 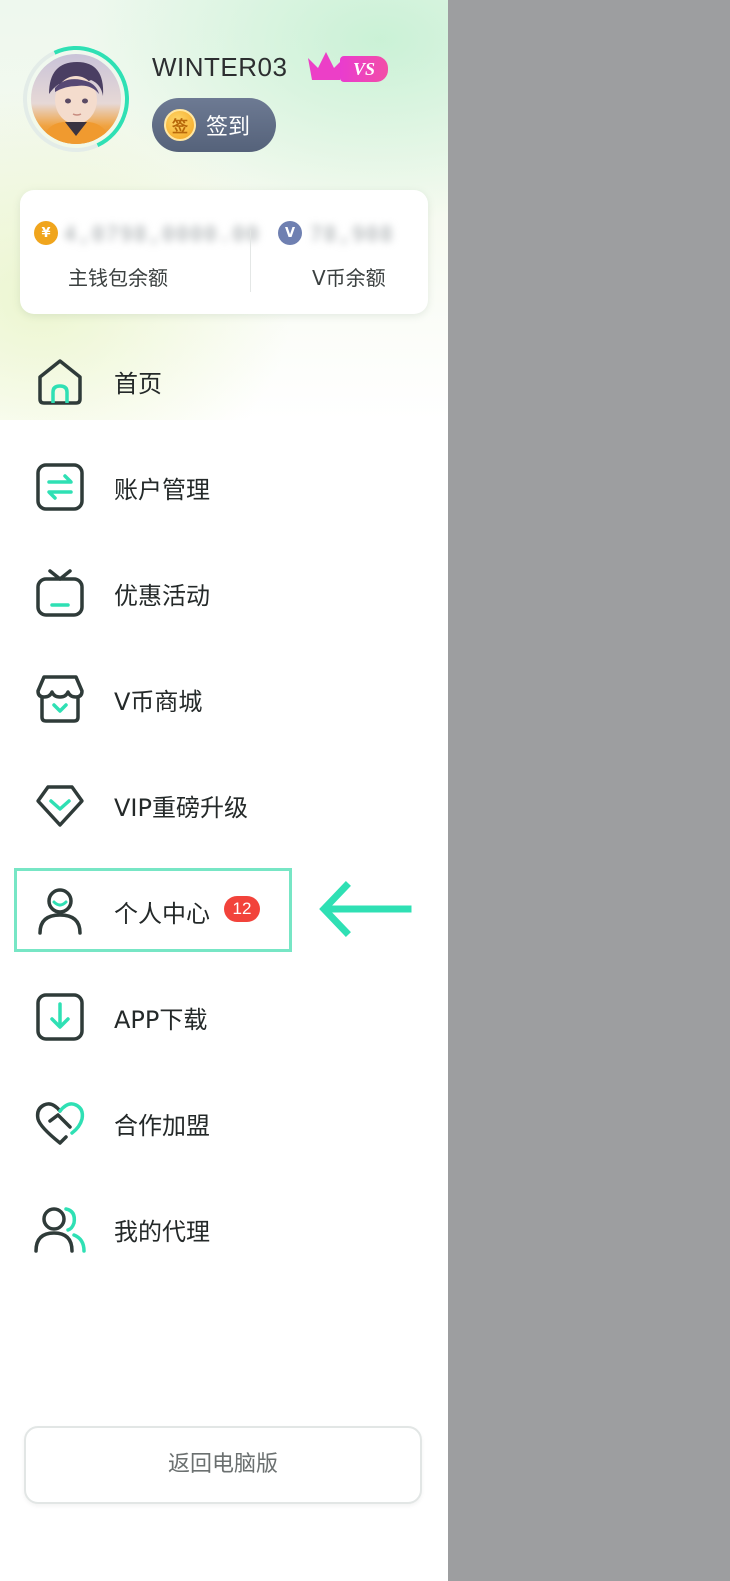 I want to click on avatar, so click(x=76, y=99).